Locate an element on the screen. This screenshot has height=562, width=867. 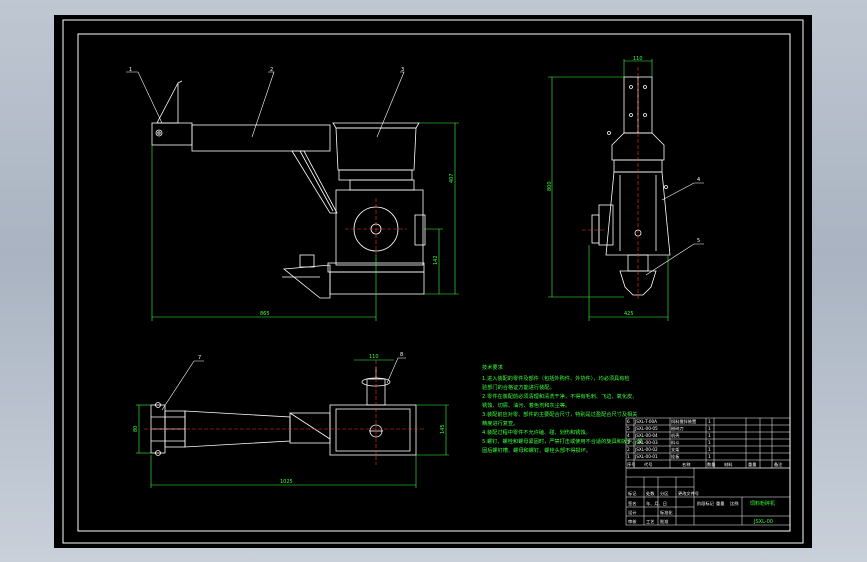
notes-line-5: 3.装配前应对零、部件的主要配合尺寸，特别是过盈配合尺寸及相关 is located at coordinates (559, 414).